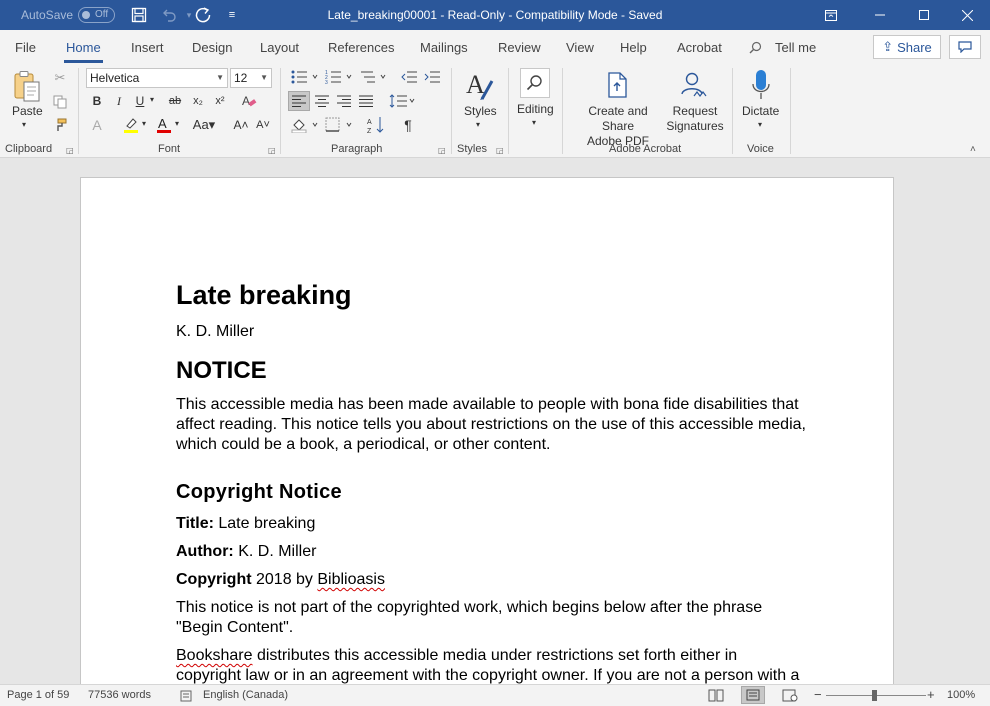 The width and height of the screenshot is (990, 706). I want to click on tab-layout: Layout, so click(279, 47).